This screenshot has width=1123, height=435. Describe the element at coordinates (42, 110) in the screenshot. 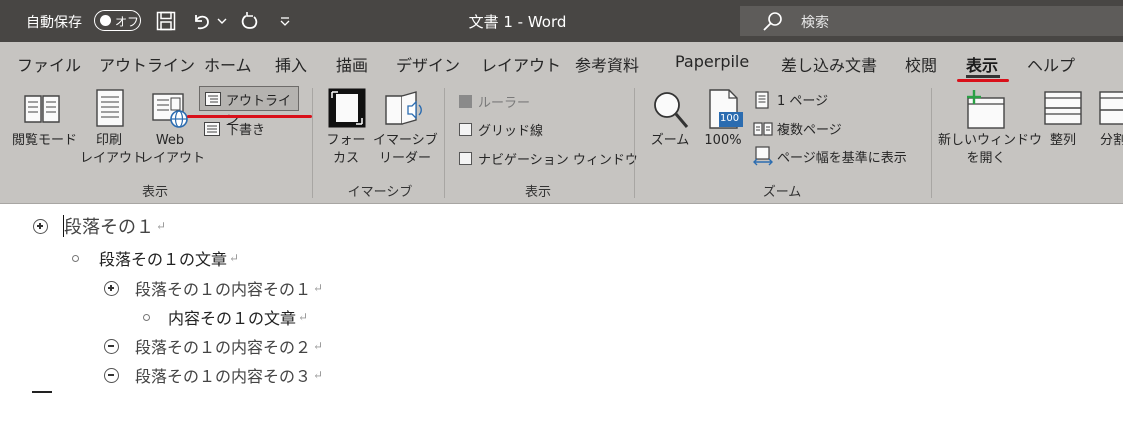

I see `read-mode-icon` at that location.